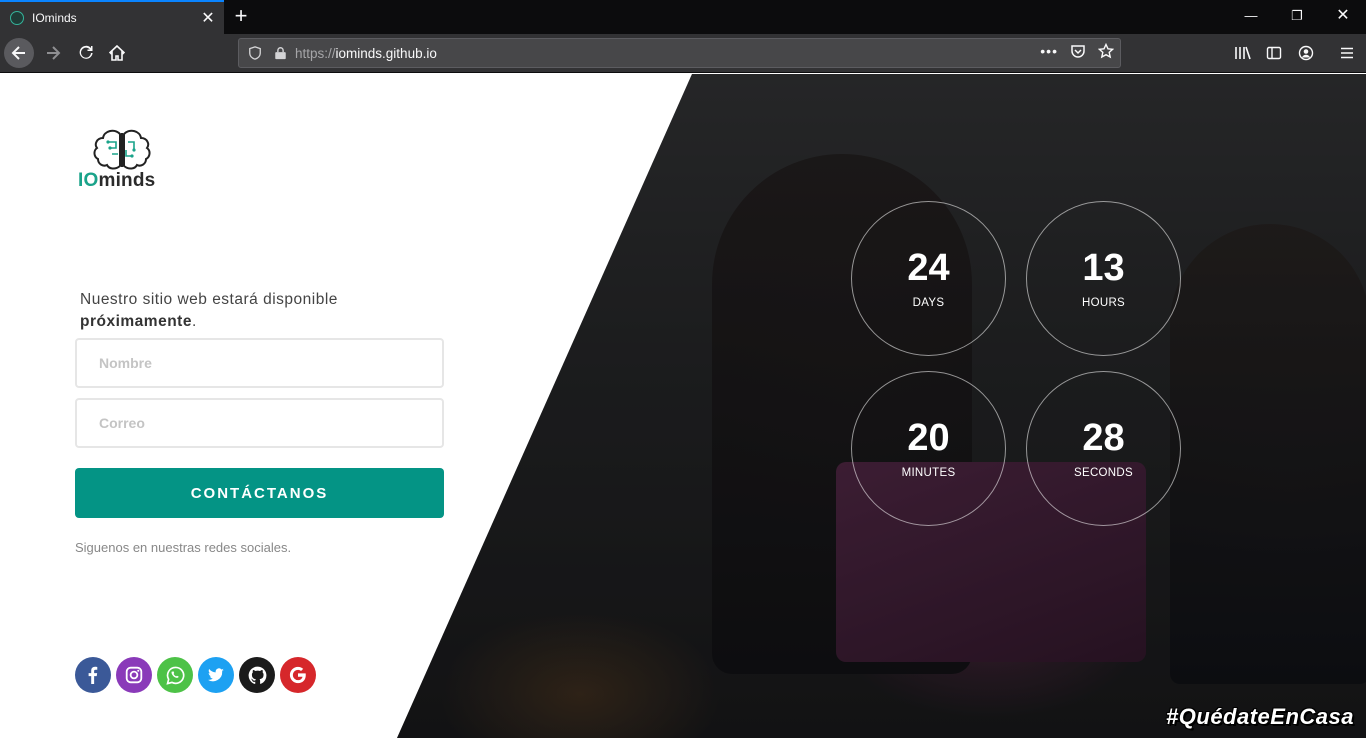 The image size is (1366, 738). What do you see at coordinates (17, 18) in the screenshot?
I see `site-favicon-icon` at bounding box center [17, 18].